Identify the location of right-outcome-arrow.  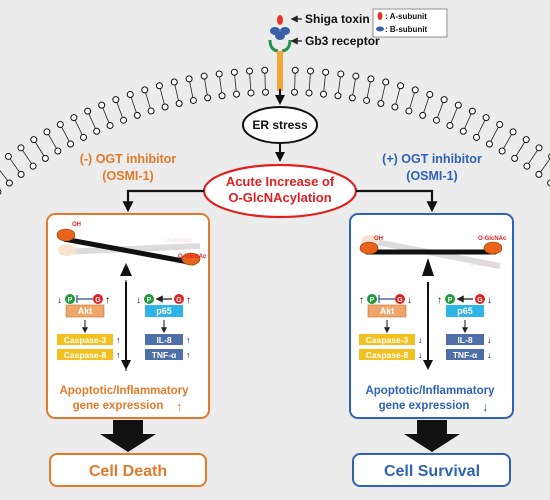
(432, 436).